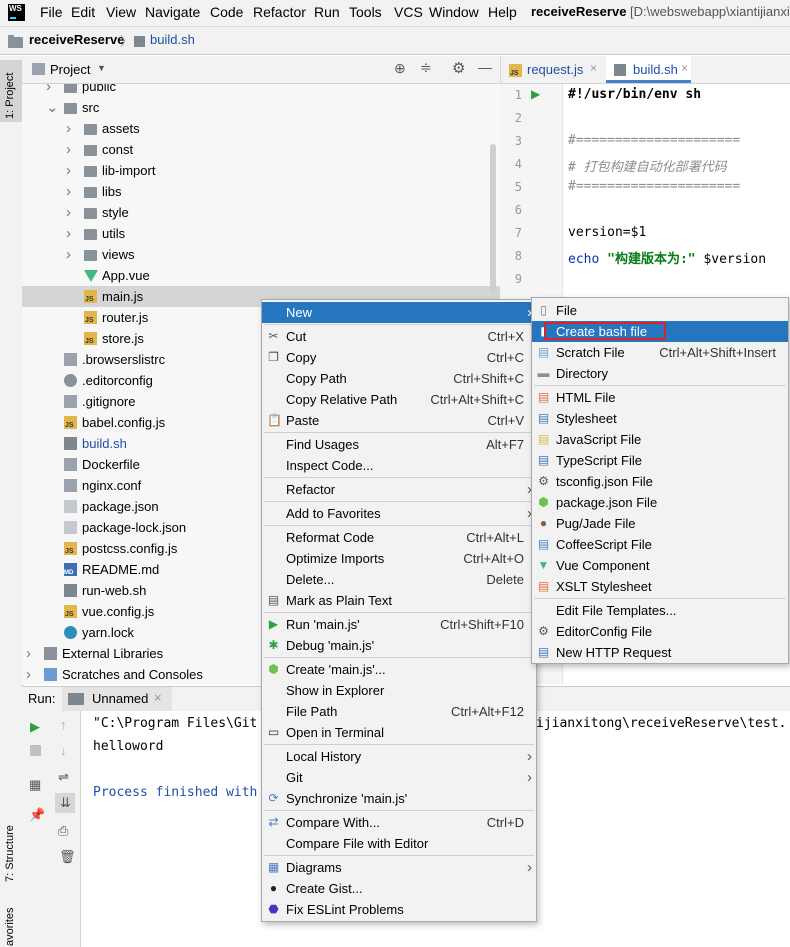 This screenshot has width=790, height=947. What do you see at coordinates (660, 565) in the screenshot?
I see `menu-item-vue-component: ▼ Vue Component` at bounding box center [660, 565].